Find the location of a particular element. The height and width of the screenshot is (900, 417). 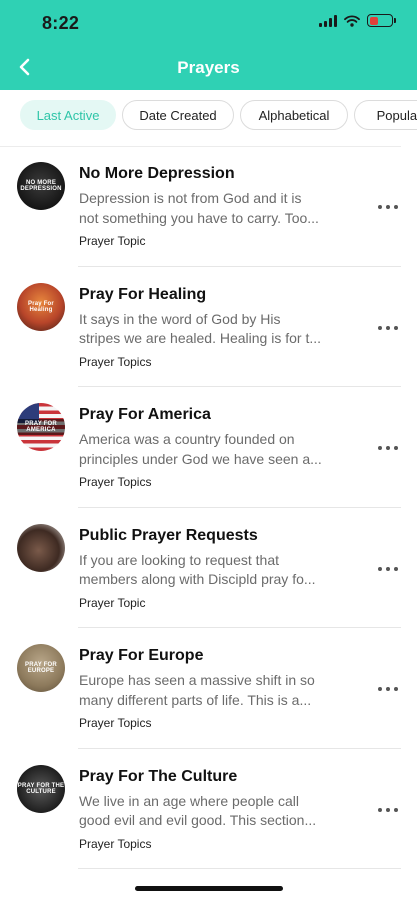

item-title: No More Depression is located at coordinates (157, 173).